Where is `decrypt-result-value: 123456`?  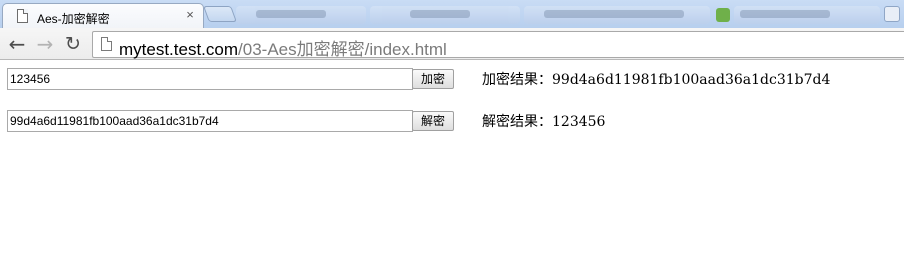
decrypt-result-value: 123456 is located at coordinates (579, 122).